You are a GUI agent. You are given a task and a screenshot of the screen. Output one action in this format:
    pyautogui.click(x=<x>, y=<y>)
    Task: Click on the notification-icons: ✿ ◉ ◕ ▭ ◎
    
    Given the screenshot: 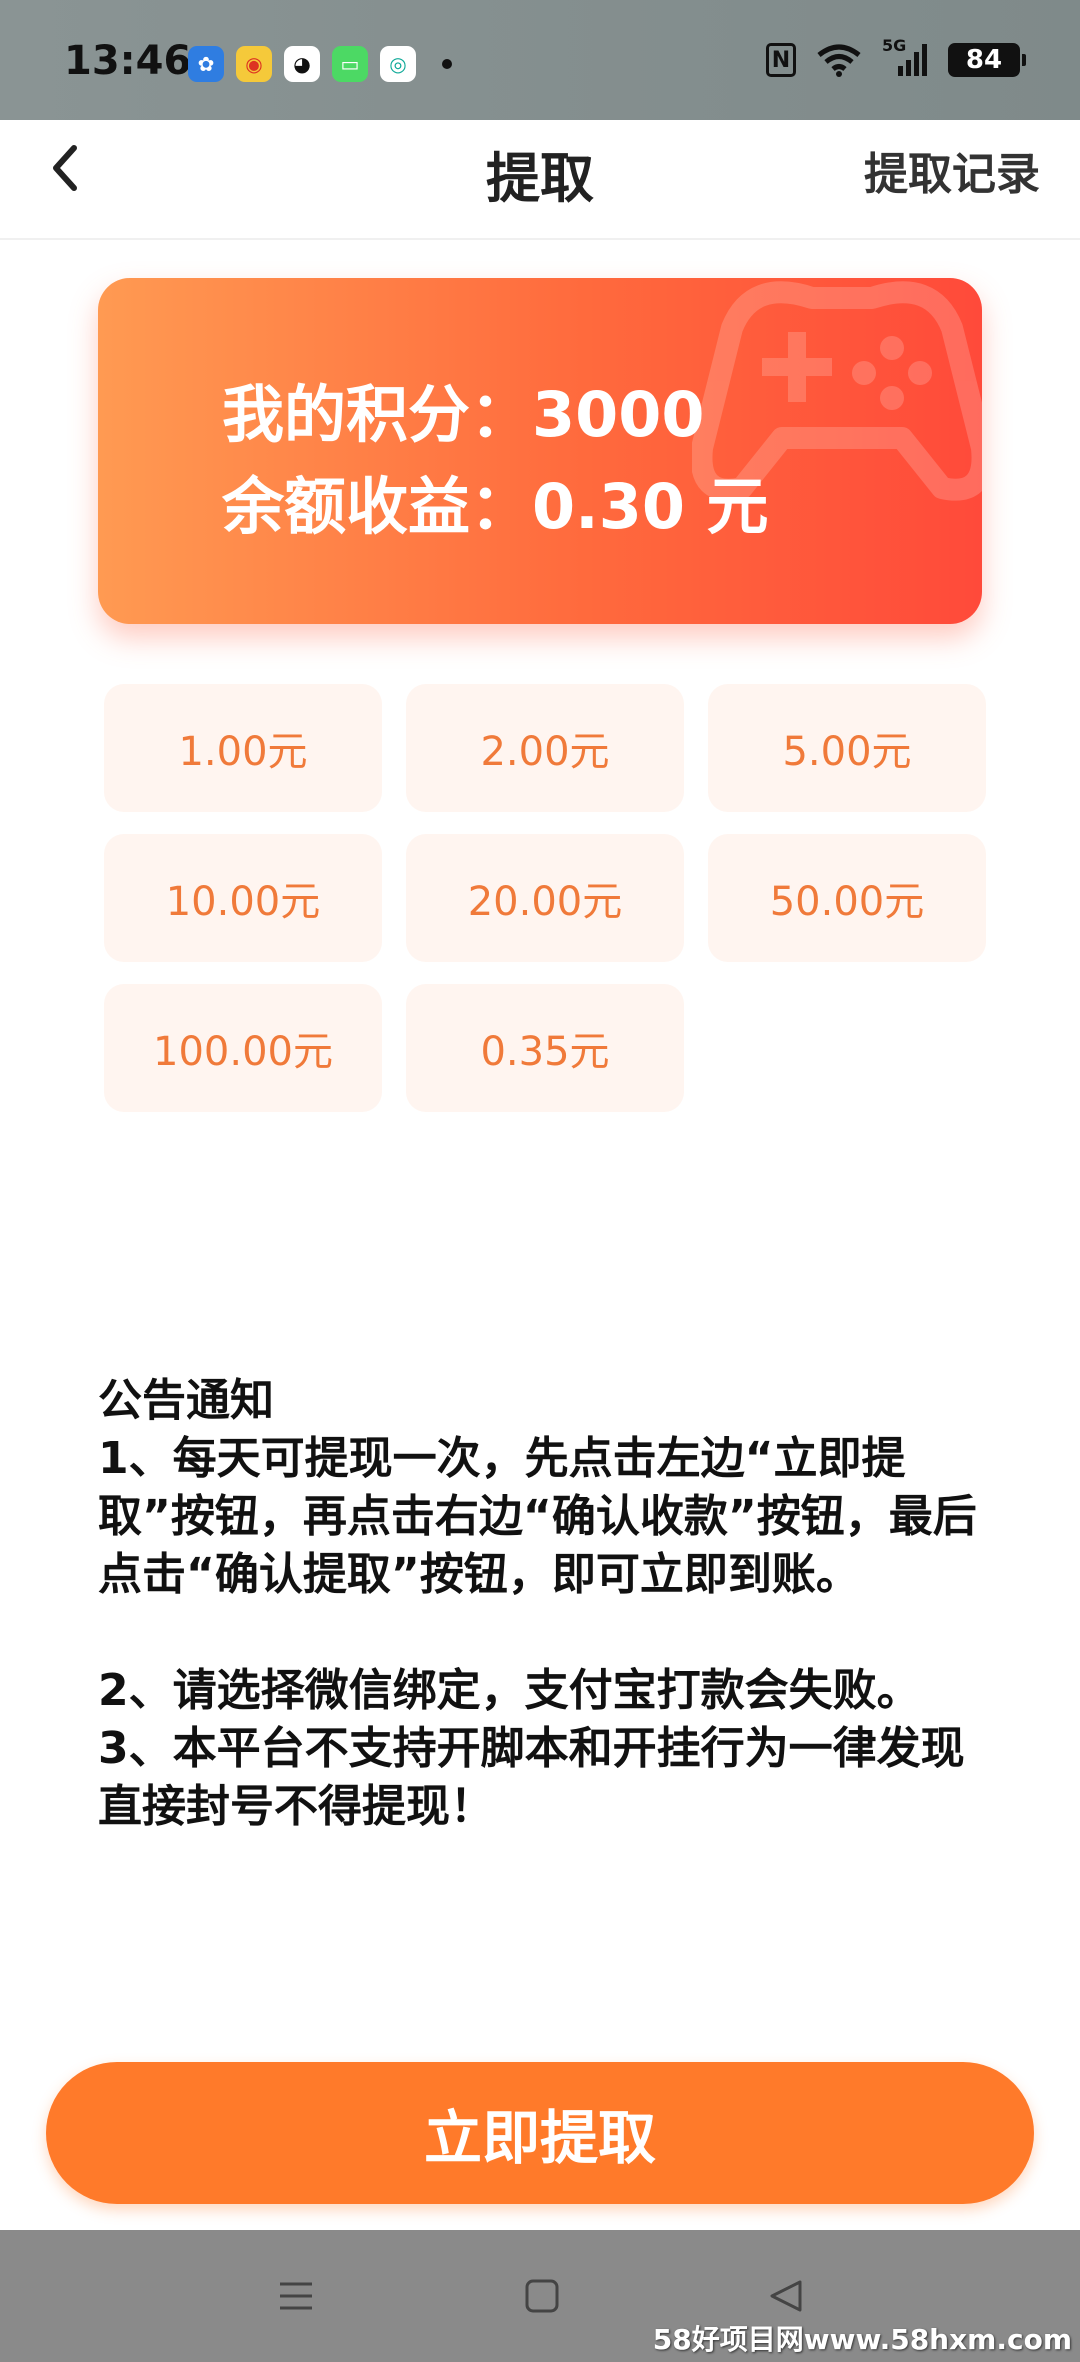 What is the action you would take?
    pyautogui.click(x=320, y=64)
    